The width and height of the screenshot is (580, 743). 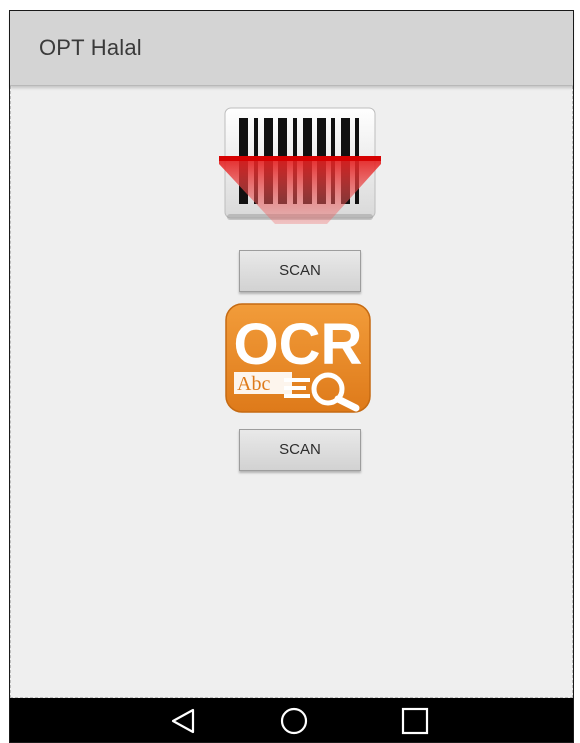 I want to click on app-title: OPT Halal, so click(x=90, y=47).